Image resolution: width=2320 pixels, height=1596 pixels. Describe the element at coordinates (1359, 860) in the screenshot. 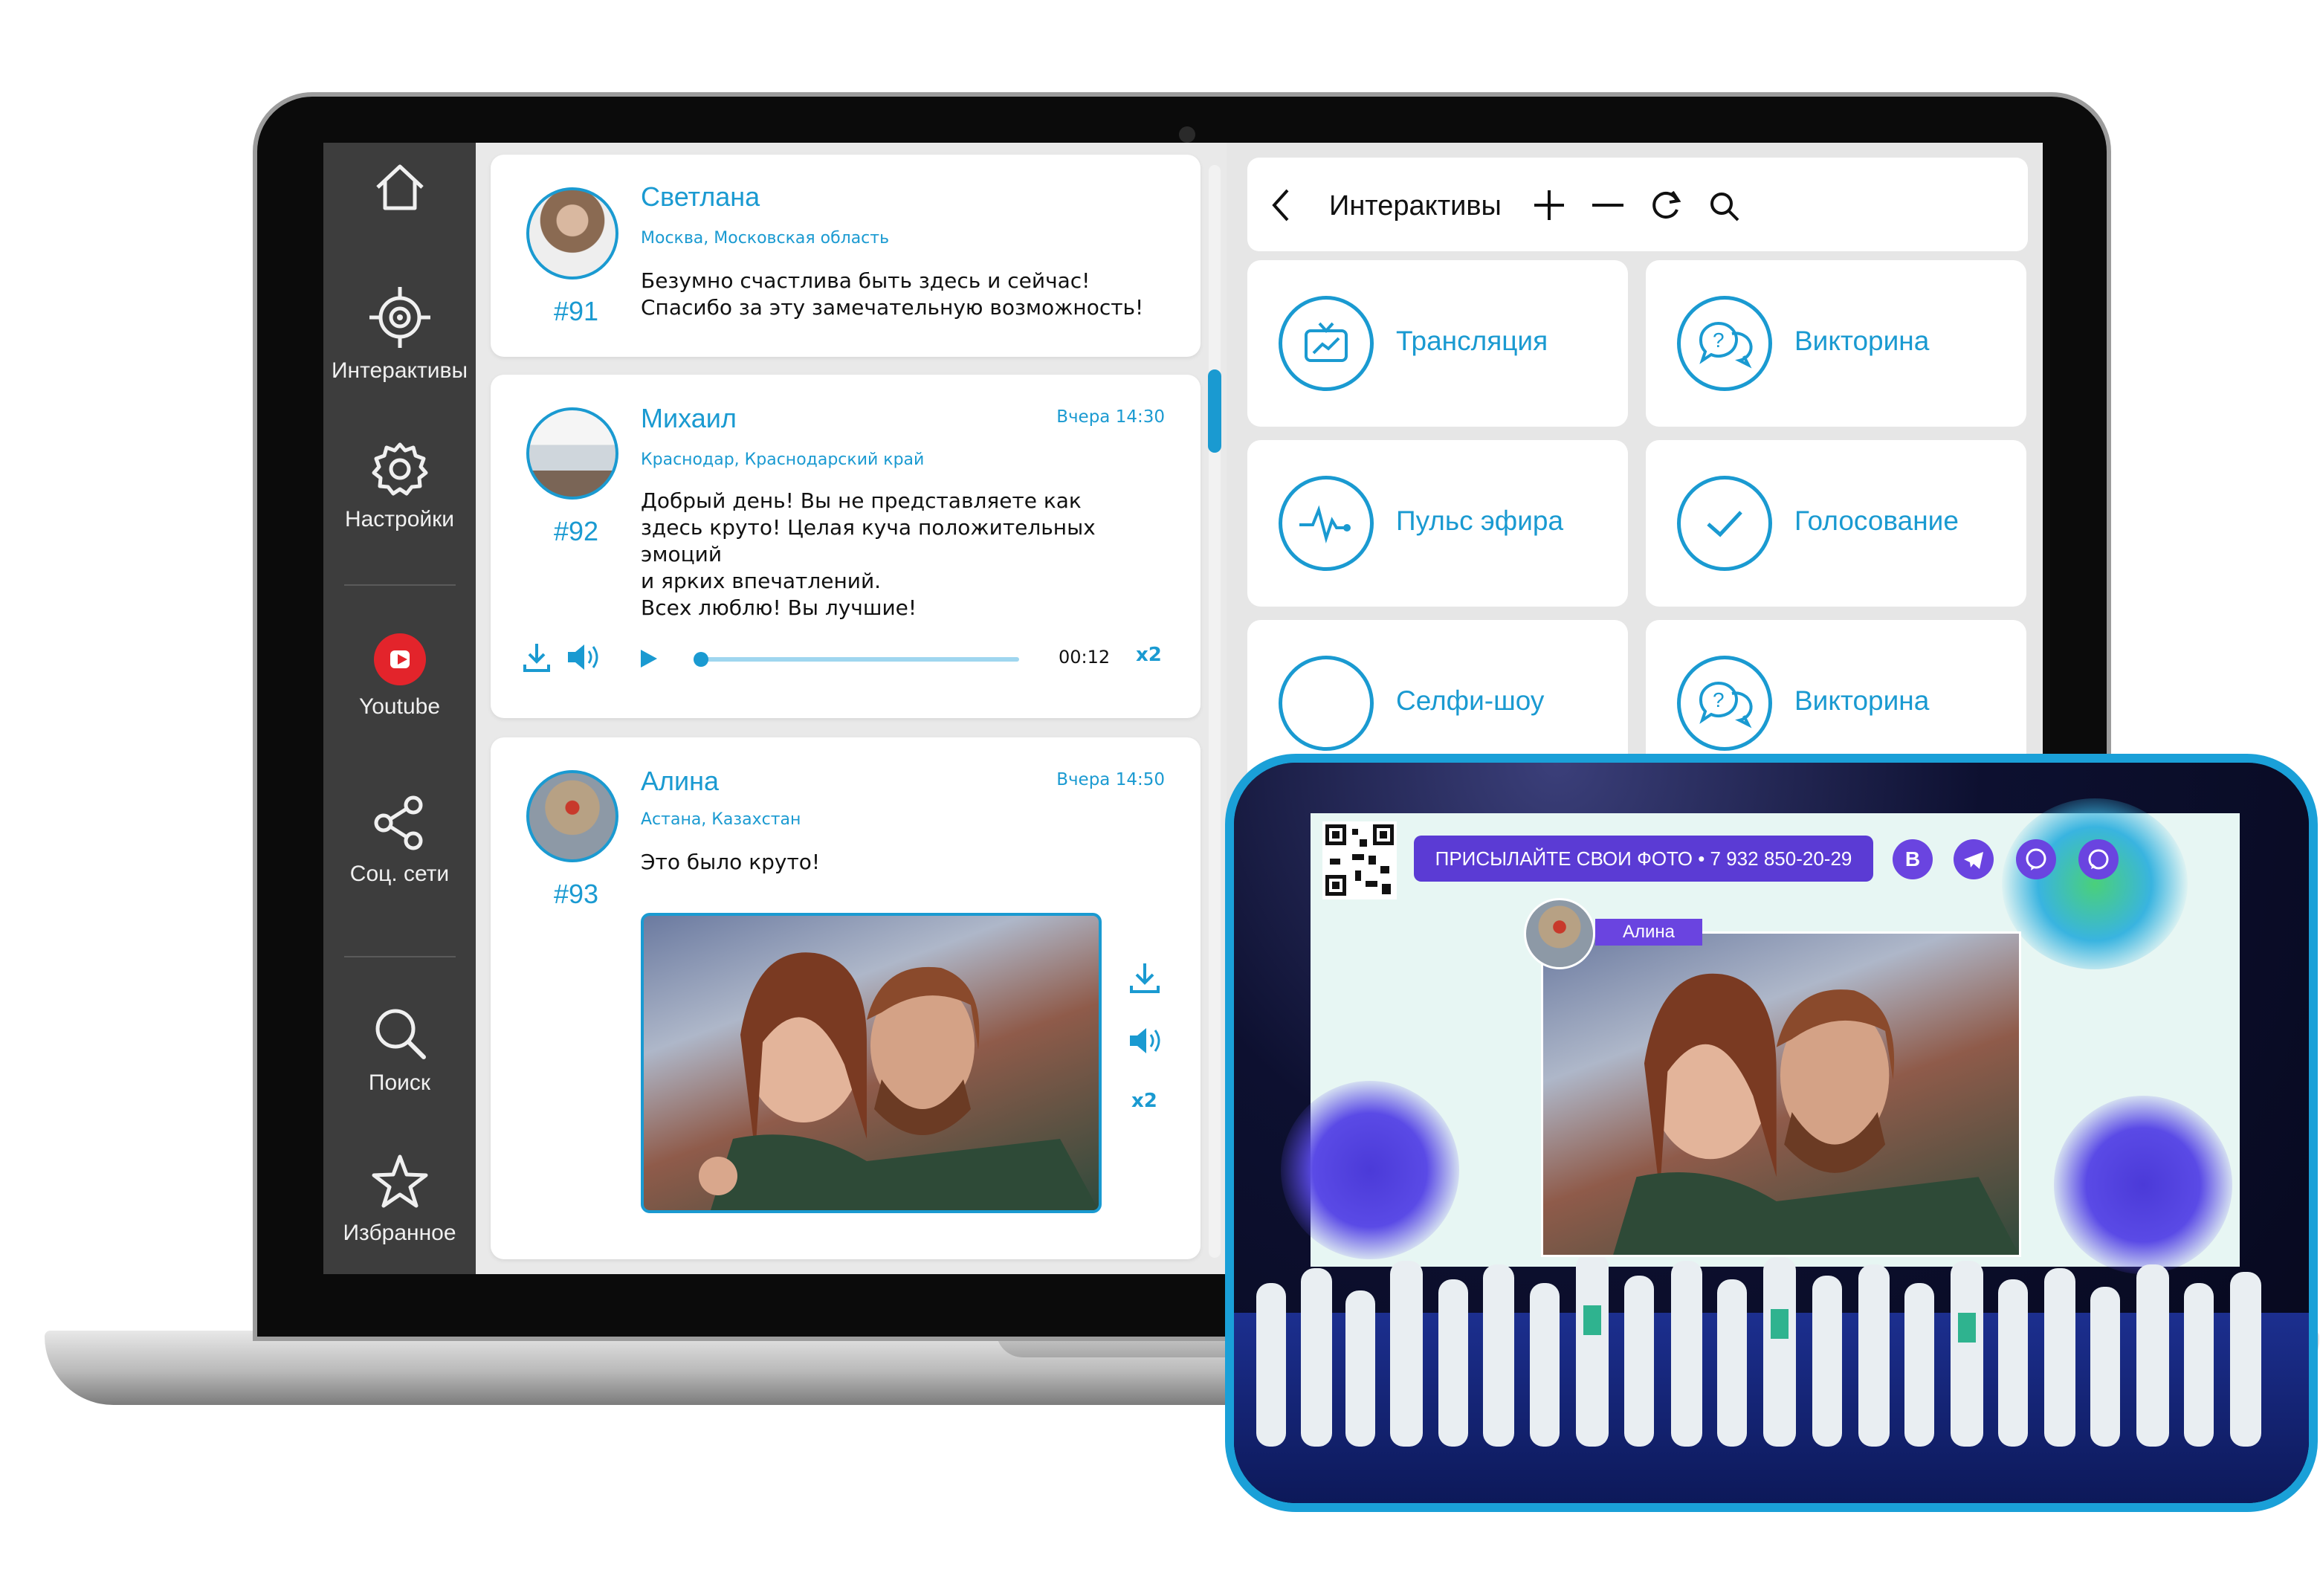

I see `qr-code` at that location.